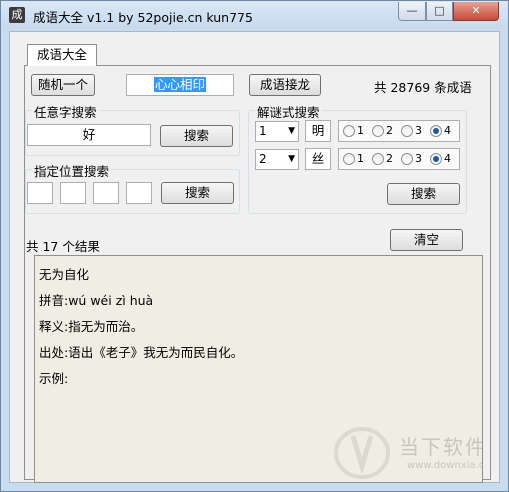  Describe the element at coordinates (288, 111) in the screenshot. I see `riddle-search-title: 解谜式搜索` at that location.